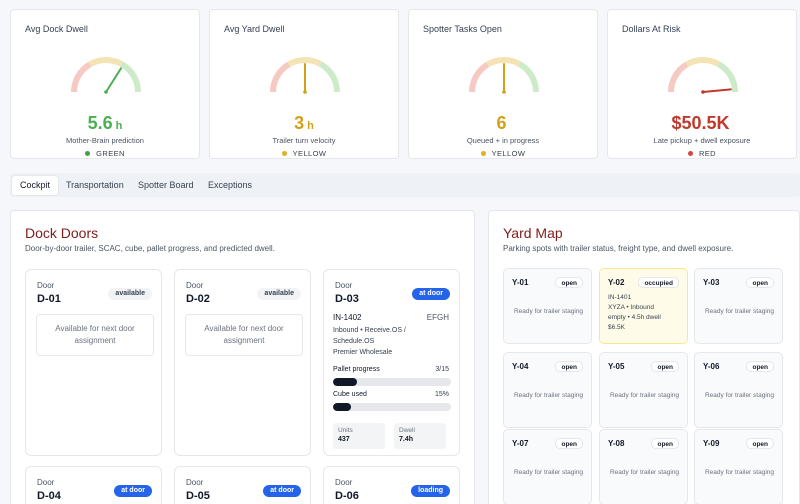 This screenshot has height=504, width=800. Describe the element at coordinates (392, 382) in the screenshot. I see `pallet-progress-bar` at that location.